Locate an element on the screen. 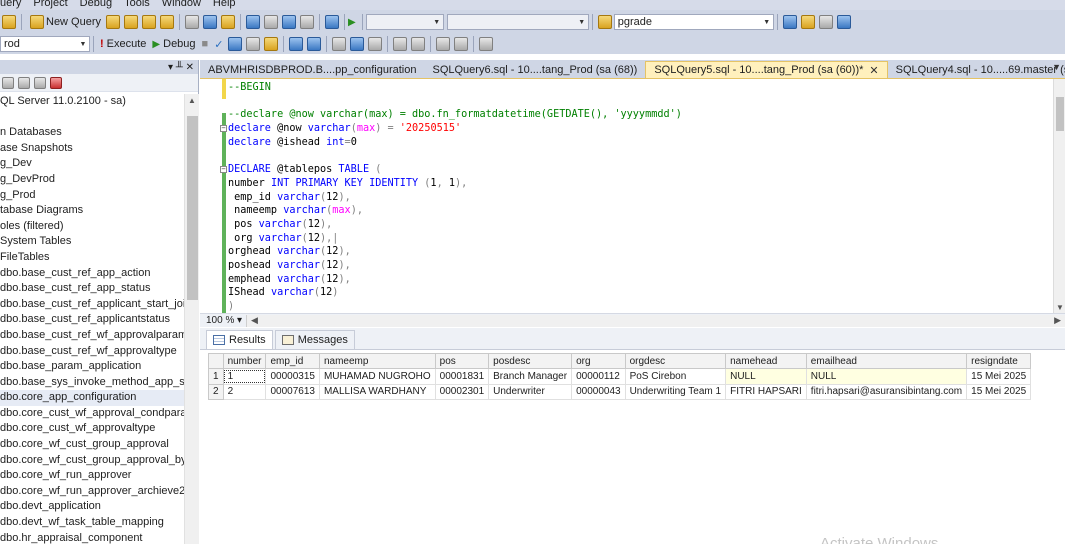 Image resolution: width=1065 pixels, height=544 pixels. solution-platform-dropdown: ▼ is located at coordinates (517, 22).